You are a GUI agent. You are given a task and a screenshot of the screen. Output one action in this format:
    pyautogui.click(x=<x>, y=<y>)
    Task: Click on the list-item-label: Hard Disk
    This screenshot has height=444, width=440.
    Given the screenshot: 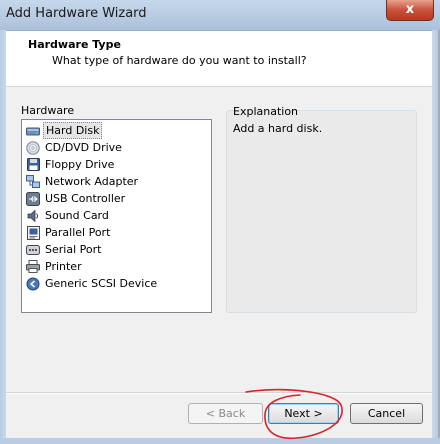 What is the action you would take?
    pyautogui.click(x=73, y=130)
    